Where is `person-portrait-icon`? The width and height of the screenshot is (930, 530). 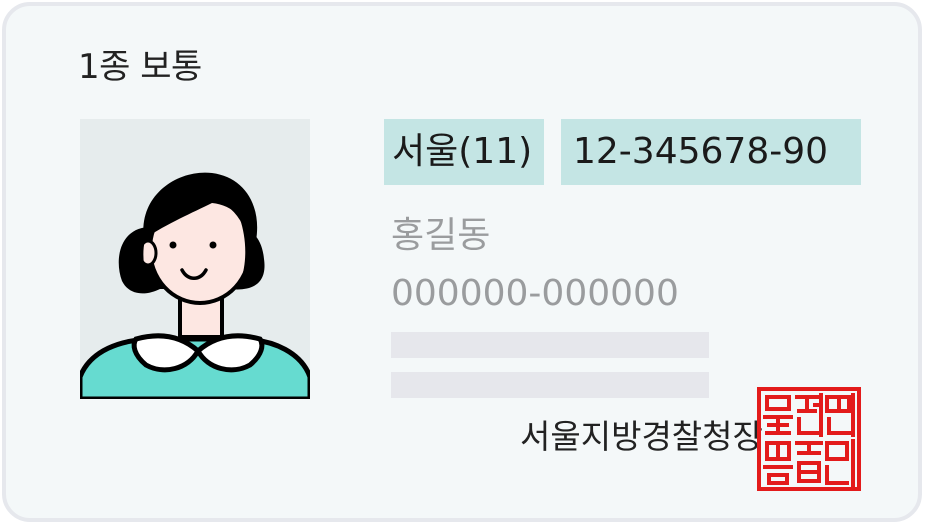 person-portrait-icon is located at coordinates (195, 259).